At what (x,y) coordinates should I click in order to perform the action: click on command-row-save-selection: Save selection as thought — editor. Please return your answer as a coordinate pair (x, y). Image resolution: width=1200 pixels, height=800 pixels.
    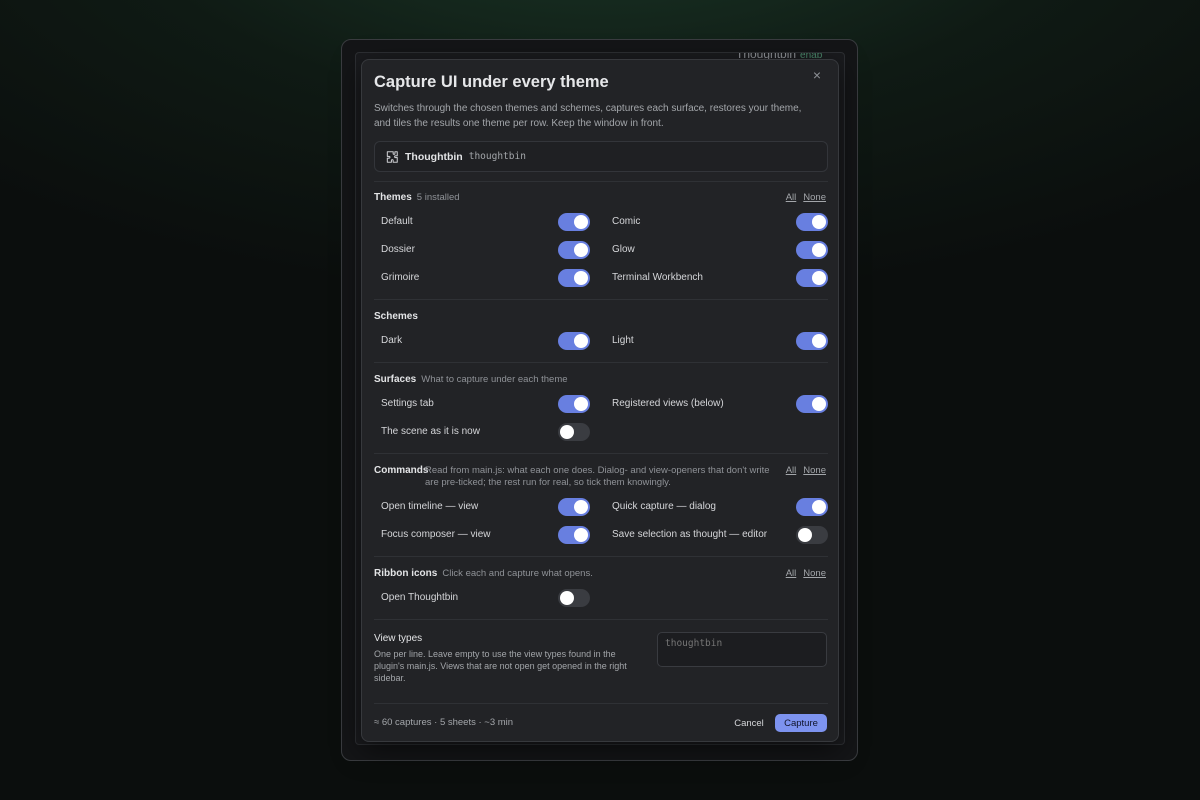
    Looking at the image, I should click on (719, 536).